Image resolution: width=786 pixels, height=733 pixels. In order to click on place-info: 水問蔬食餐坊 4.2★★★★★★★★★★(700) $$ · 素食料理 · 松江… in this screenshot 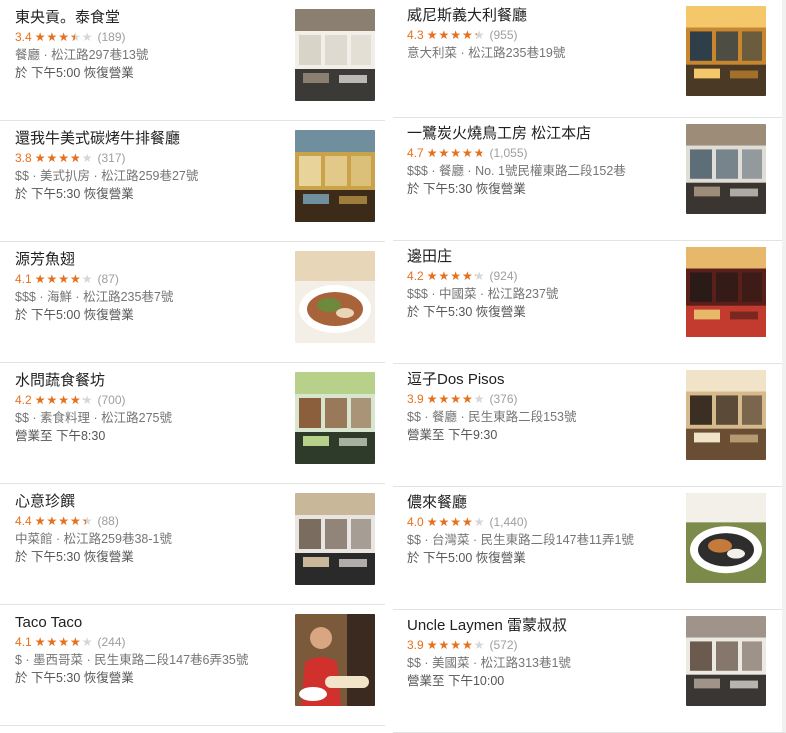, I will do `click(145, 408)`.